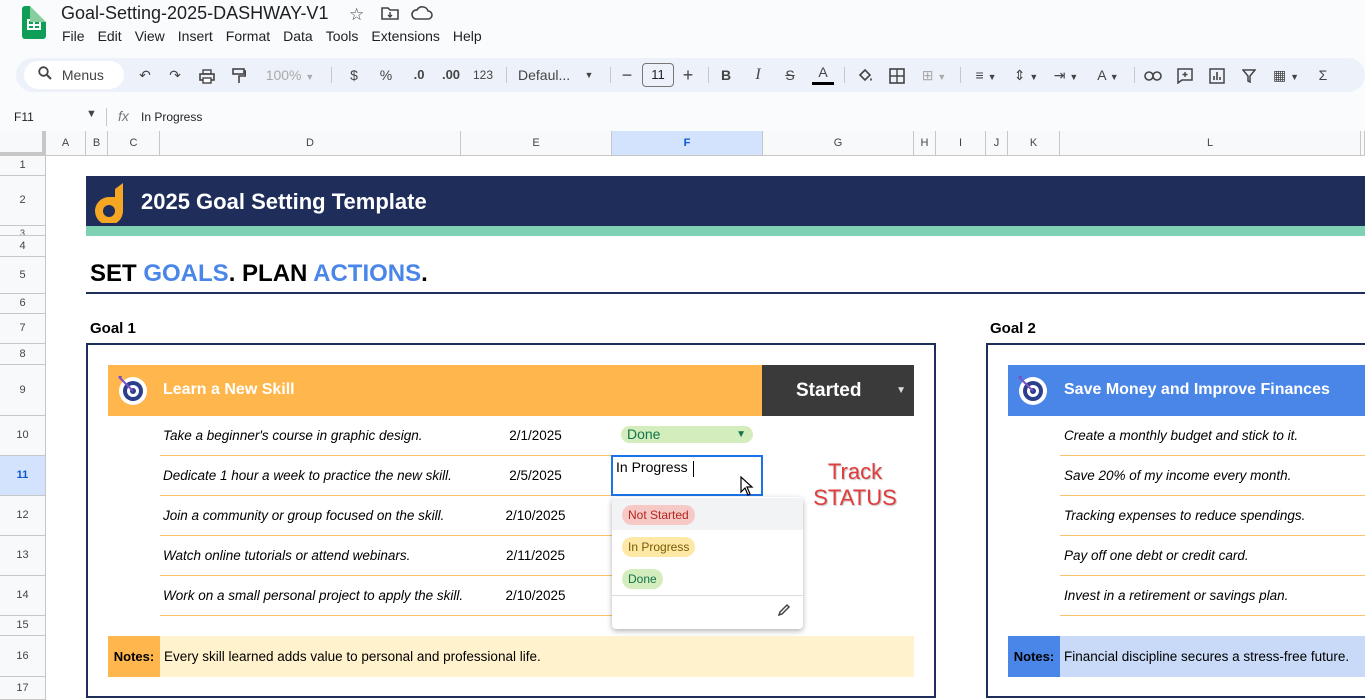 Image resolution: width=1365 pixels, height=700 pixels. I want to click on more-formats-button: 123, so click(483, 75).